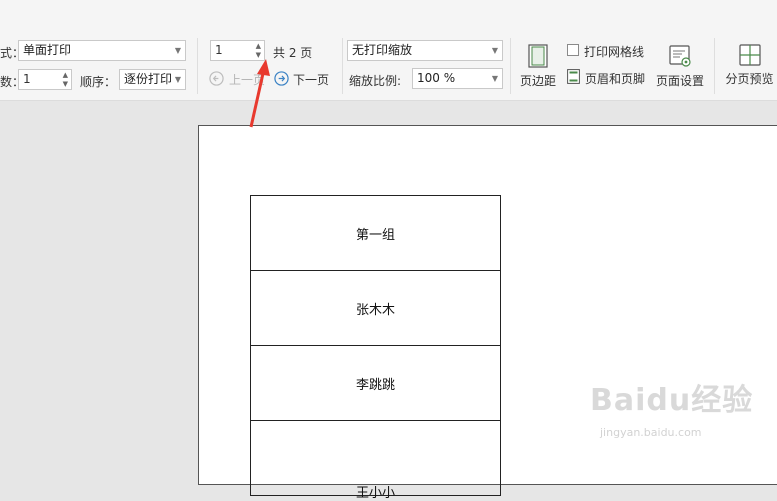 Image resolution: width=777 pixels, height=501 pixels. What do you see at coordinates (749, 79) in the screenshot?
I see `page-break-preview-label: 分页预览` at bounding box center [749, 79].